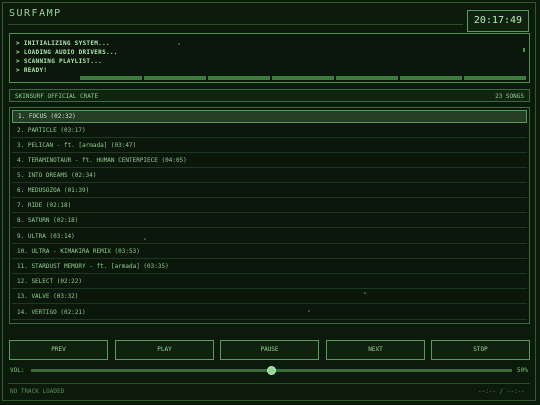 The height and width of the screenshot is (405, 540). What do you see at coordinates (57, 96) in the screenshot?
I see `crate-name: SKINSURF OFFICIAL CRATE` at bounding box center [57, 96].